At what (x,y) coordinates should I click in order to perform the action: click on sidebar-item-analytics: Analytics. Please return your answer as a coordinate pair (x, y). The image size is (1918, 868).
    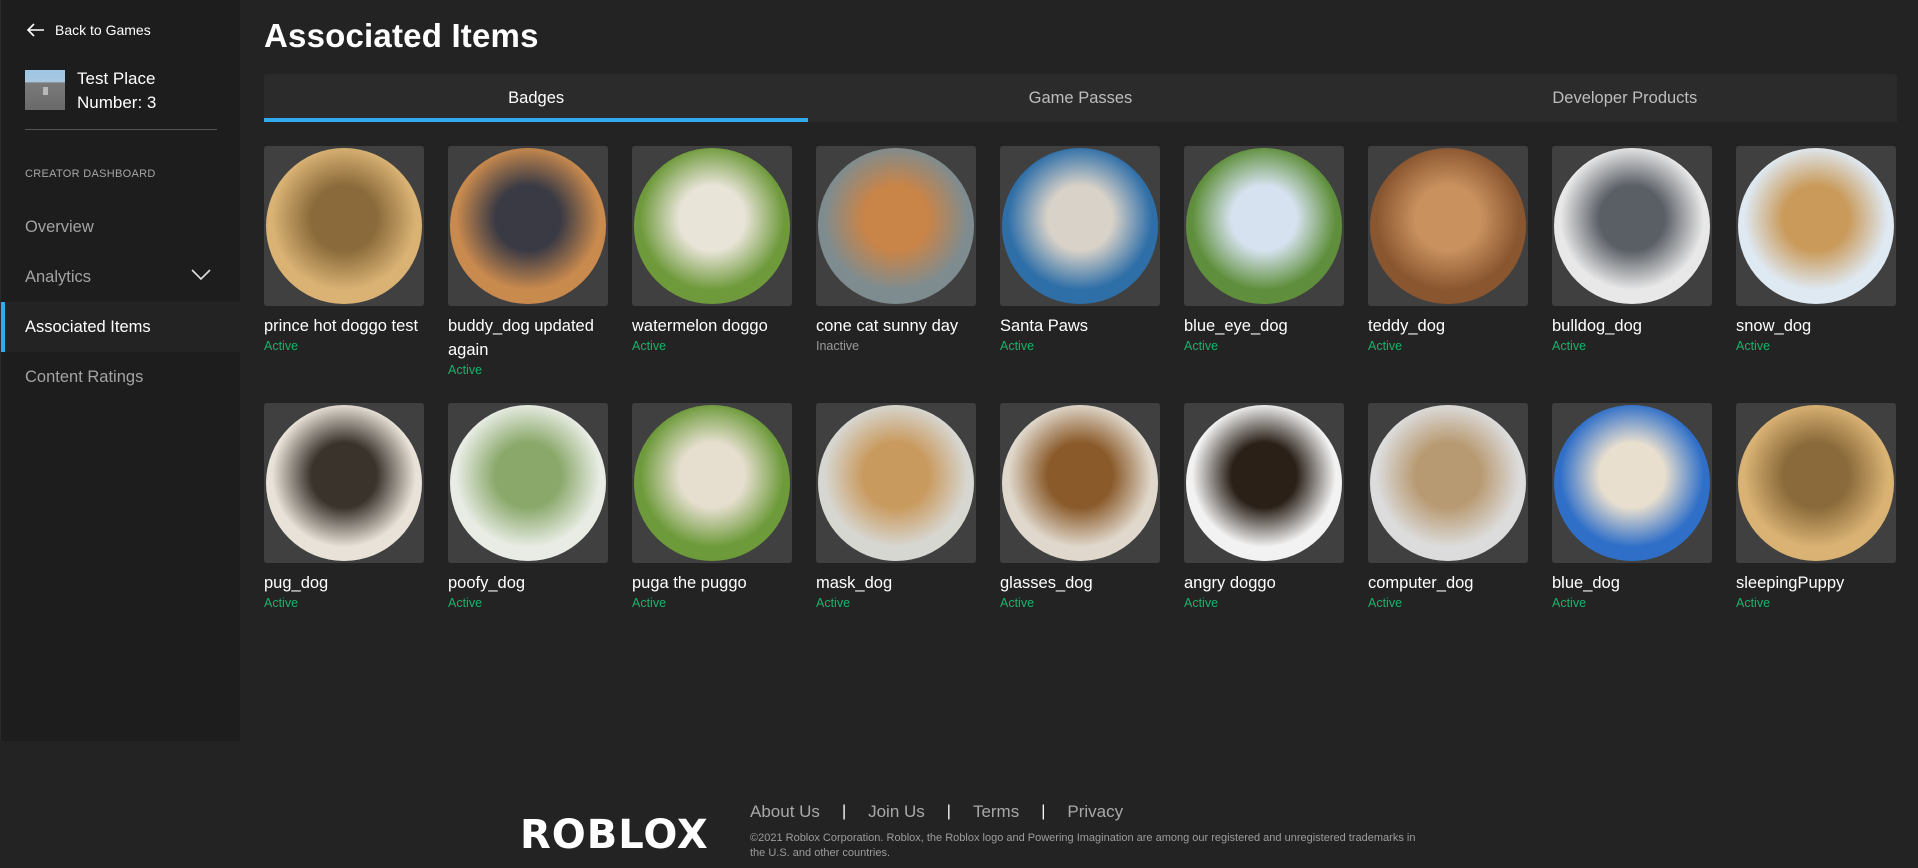
    Looking at the image, I should click on (121, 277).